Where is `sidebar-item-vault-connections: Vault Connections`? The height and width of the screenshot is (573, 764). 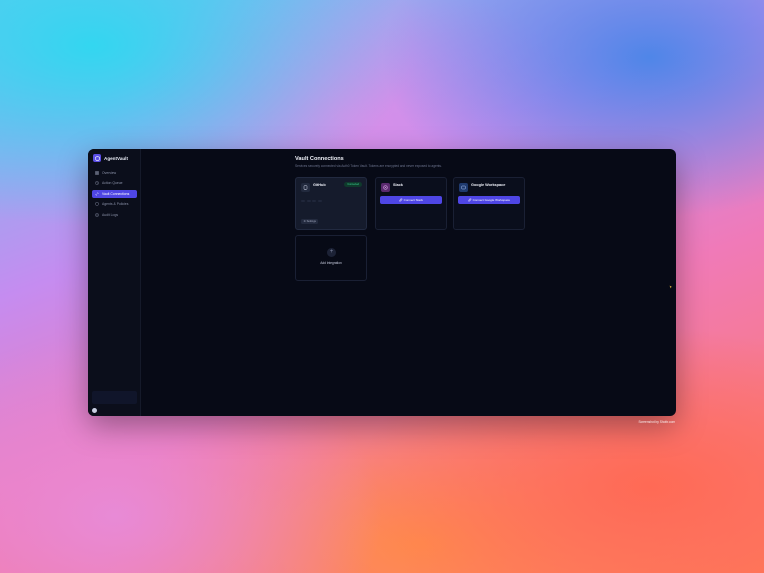
sidebar-item-vault-connections: Vault Connections is located at coordinates (114, 193).